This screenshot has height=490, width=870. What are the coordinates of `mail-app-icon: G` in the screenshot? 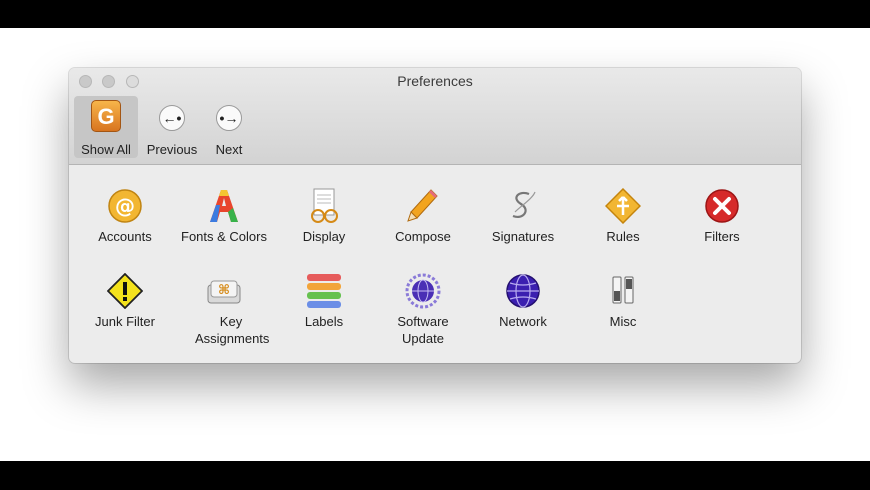 It's located at (106, 116).